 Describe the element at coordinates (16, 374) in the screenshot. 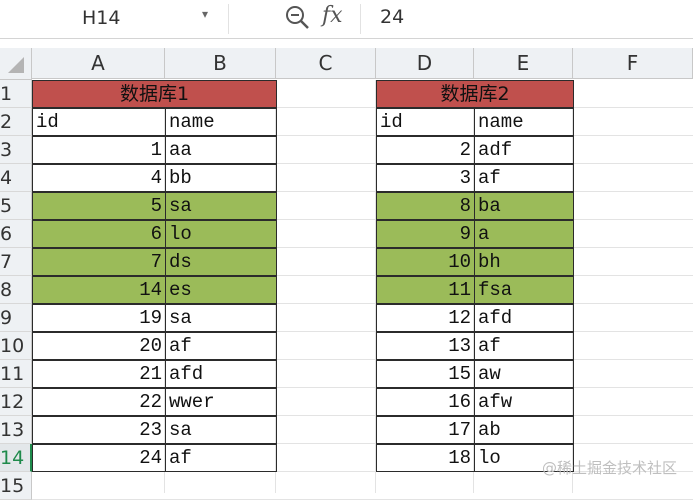

I see `row-header-11: 11` at that location.